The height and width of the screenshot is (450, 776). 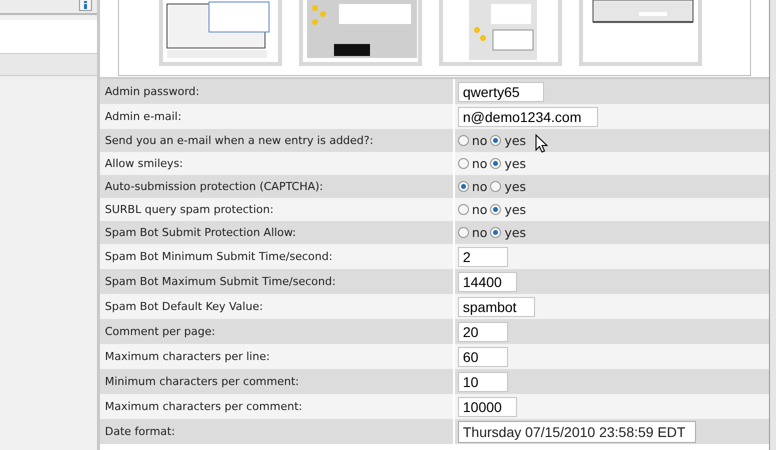 What do you see at coordinates (577, 431) in the screenshot?
I see `date-format-dropdown: Thursday 07/15/2010 23:58:59 EDT` at bounding box center [577, 431].